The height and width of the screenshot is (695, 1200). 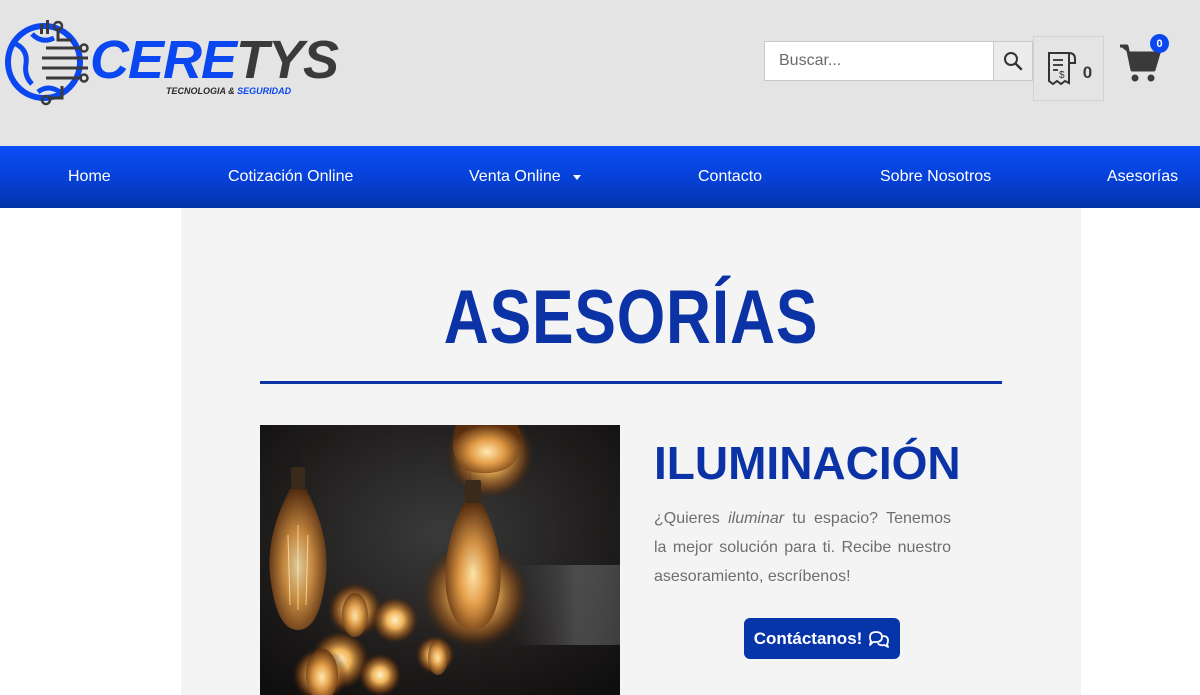 What do you see at coordinates (807, 463) in the screenshot?
I see `section-title: ILUMINACIÓN` at bounding box center [807, 463].